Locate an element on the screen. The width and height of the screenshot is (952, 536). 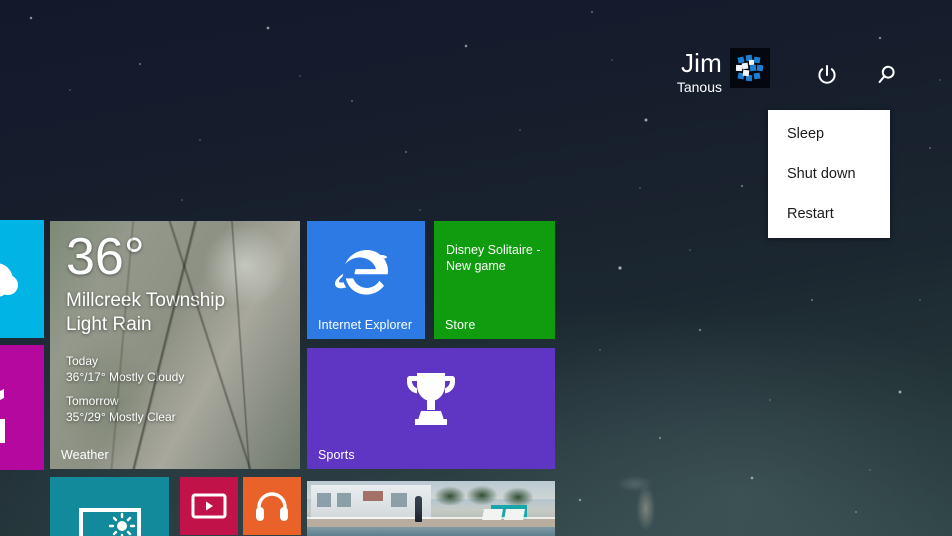
internet-explorer-icon is located at coordinates (361, 272).